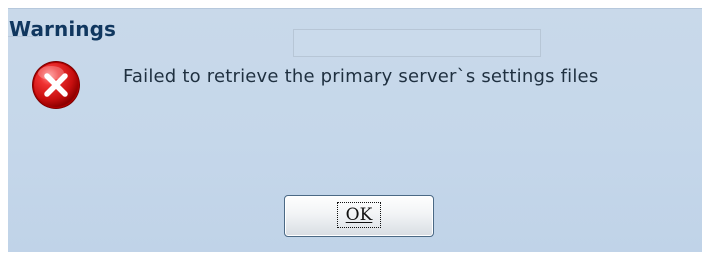  I want to click on ok-button-label: OK, so click(359, 215).